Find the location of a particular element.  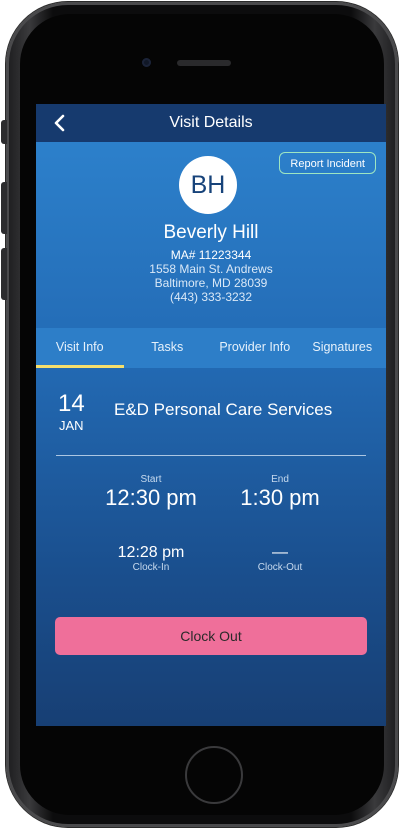

client-name: Beverly Hill is located at coordinates (211, 232).